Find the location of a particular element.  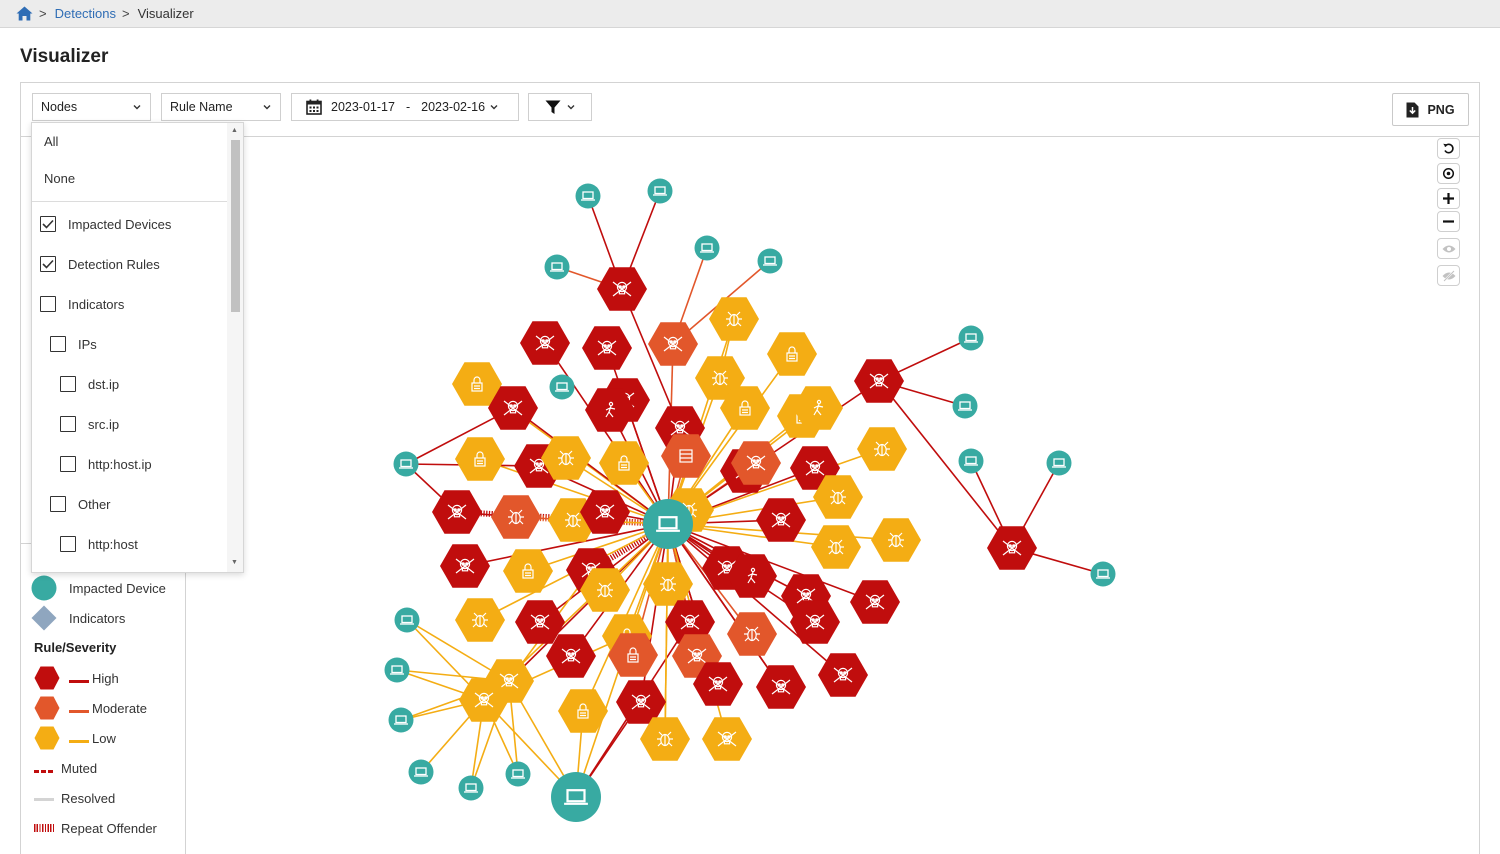

hide-button is located at coordinates (1448, 275).